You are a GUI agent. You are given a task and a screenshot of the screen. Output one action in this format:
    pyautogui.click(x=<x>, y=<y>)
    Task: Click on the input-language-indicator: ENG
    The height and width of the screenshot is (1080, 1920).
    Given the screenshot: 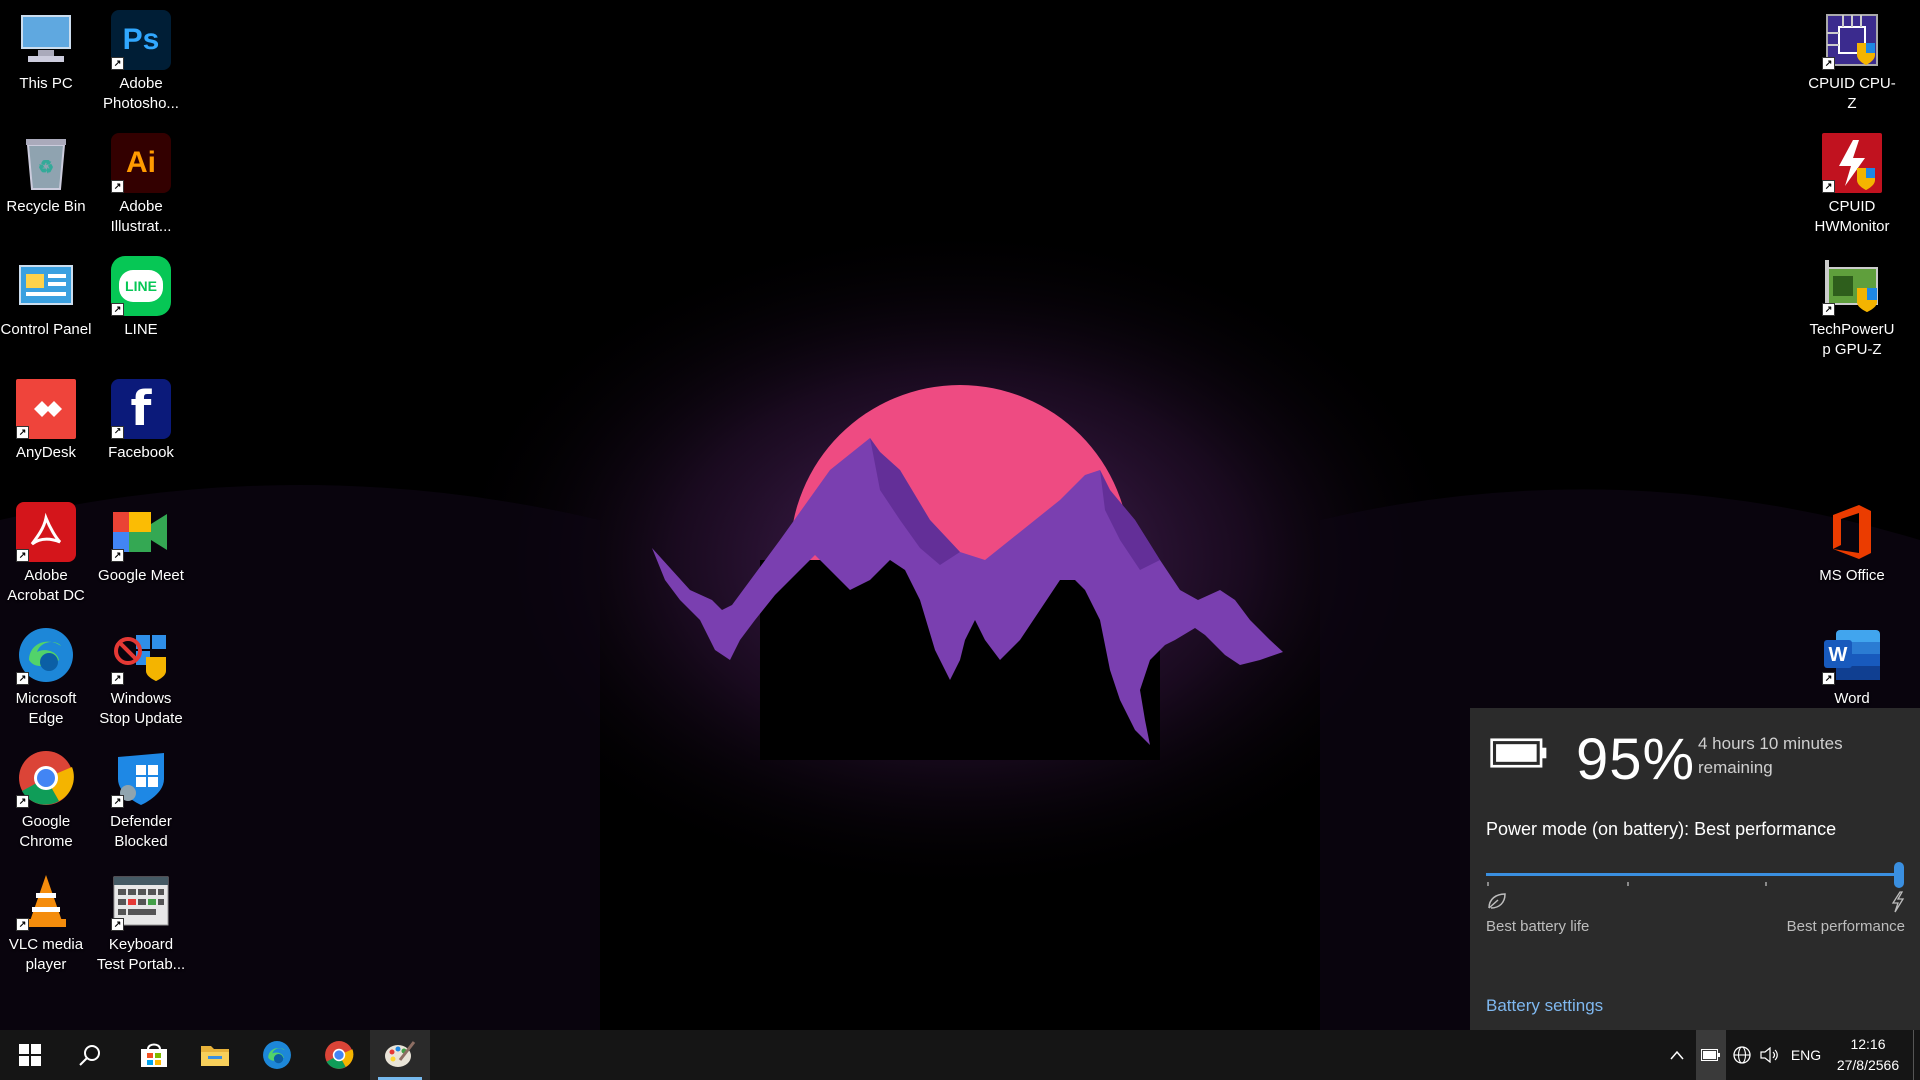 What is the action you would take?
    pyautogui.click(x=1806, y=1055)
    